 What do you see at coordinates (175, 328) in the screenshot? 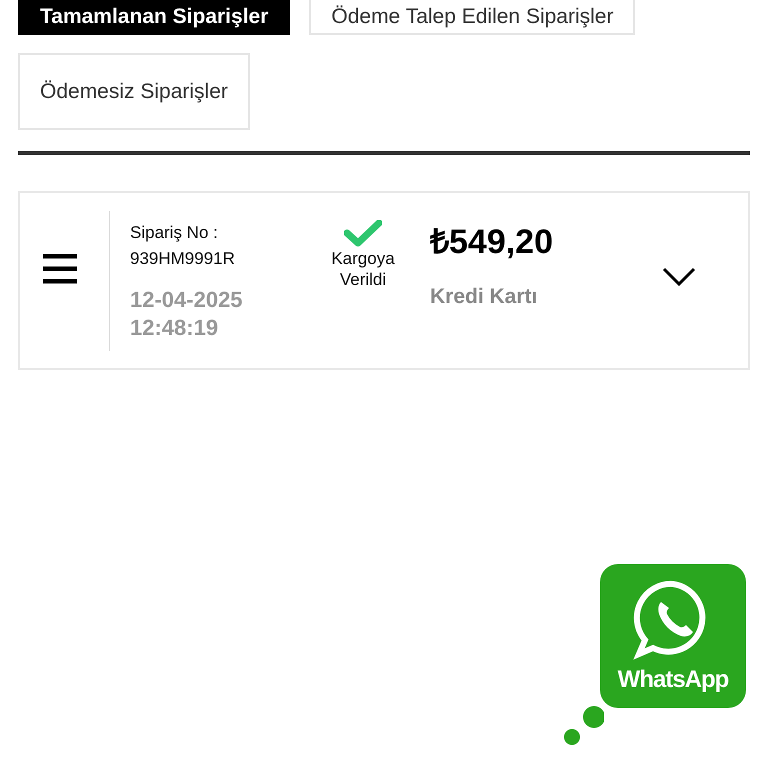
I see `order-time: 12:48:19` at bounding box center [175, 328].